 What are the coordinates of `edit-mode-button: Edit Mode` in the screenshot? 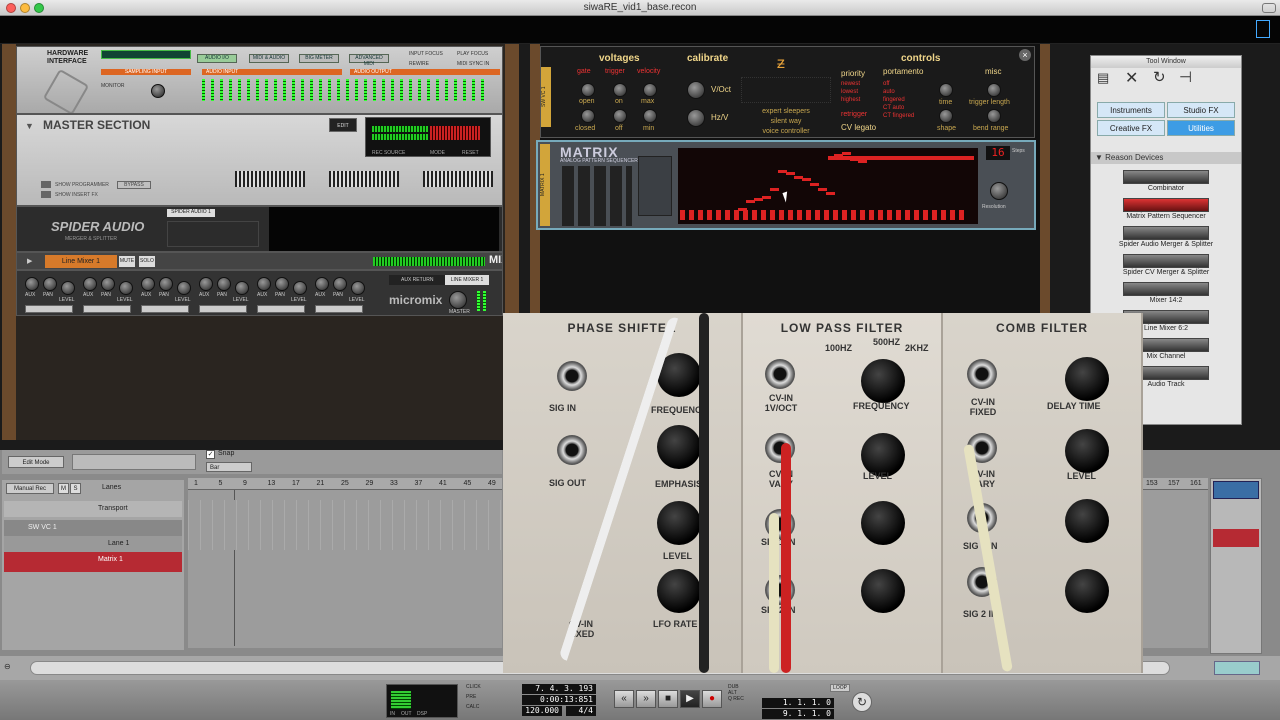 It's located at (36, 462).